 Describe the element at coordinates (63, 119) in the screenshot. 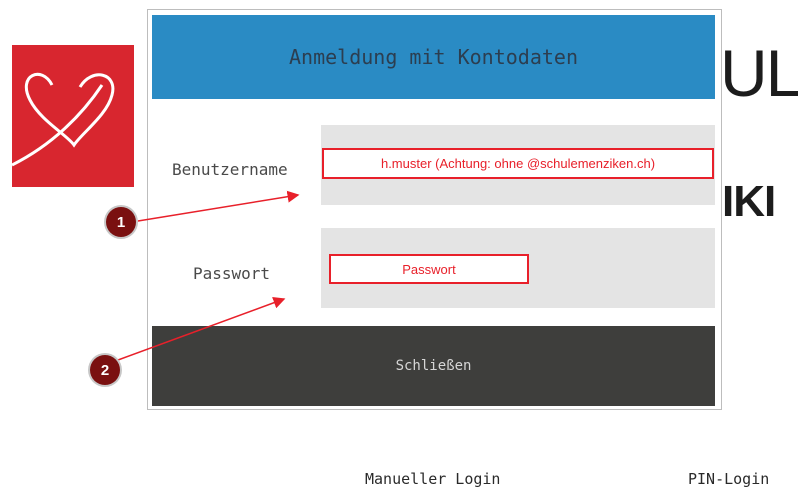

I see `heart-logo-icon` at that location.